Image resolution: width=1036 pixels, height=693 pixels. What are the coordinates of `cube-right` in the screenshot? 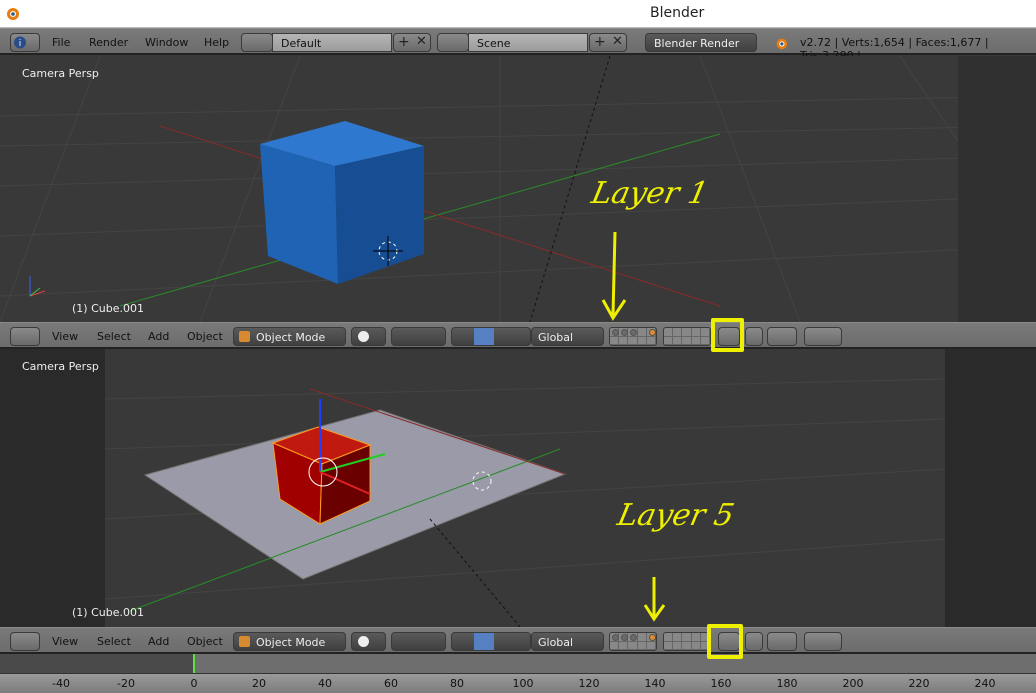 It's located at (379, 215).